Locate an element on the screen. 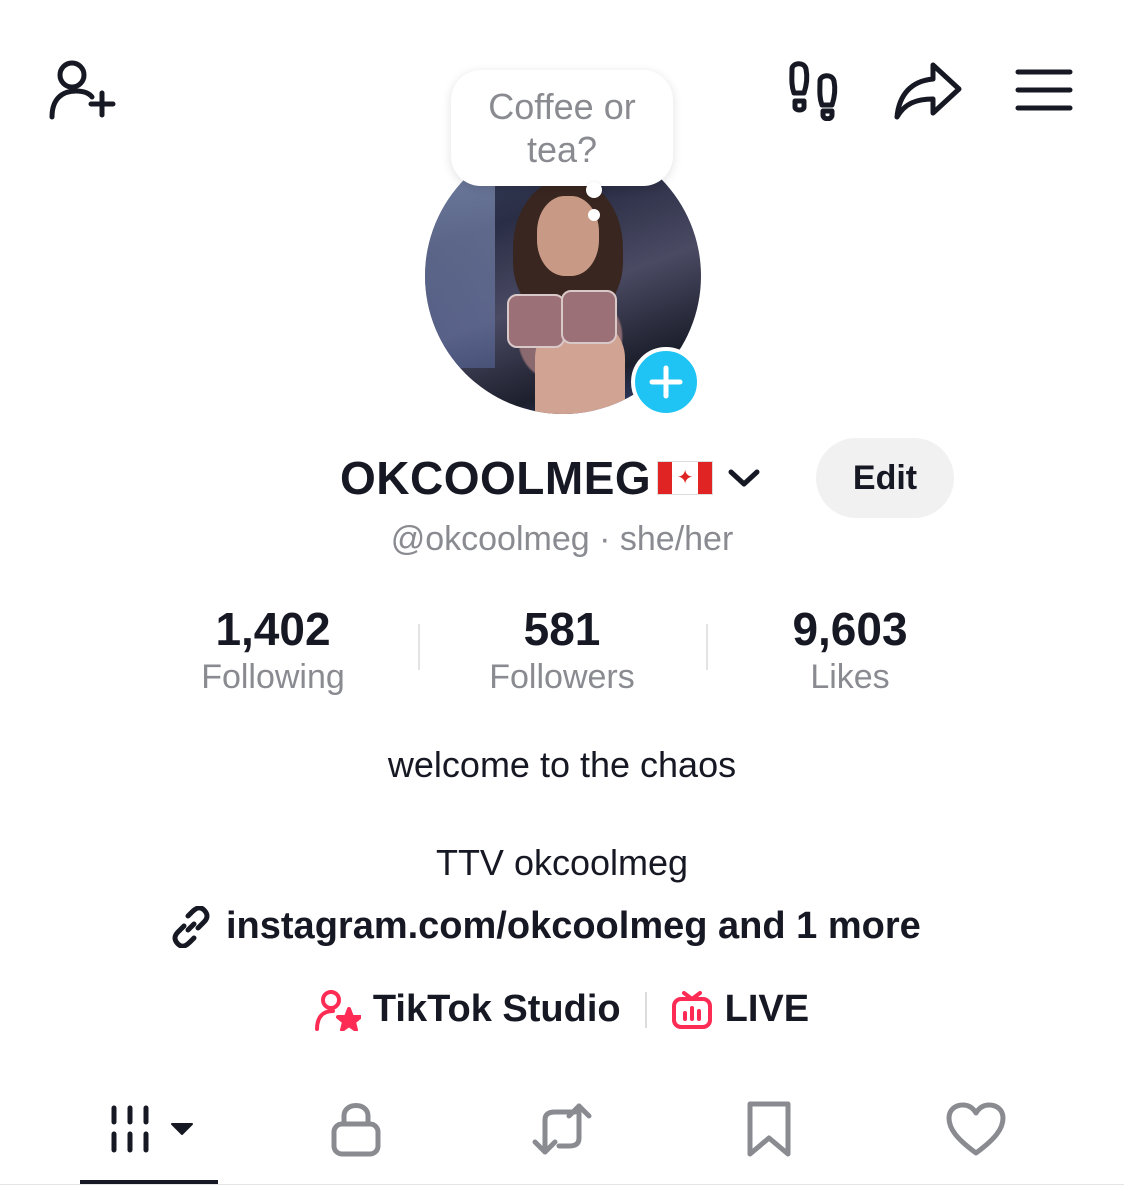 This screenshot has width=1124, height=1200. menu-icon is located at coordinates (1044, 90).